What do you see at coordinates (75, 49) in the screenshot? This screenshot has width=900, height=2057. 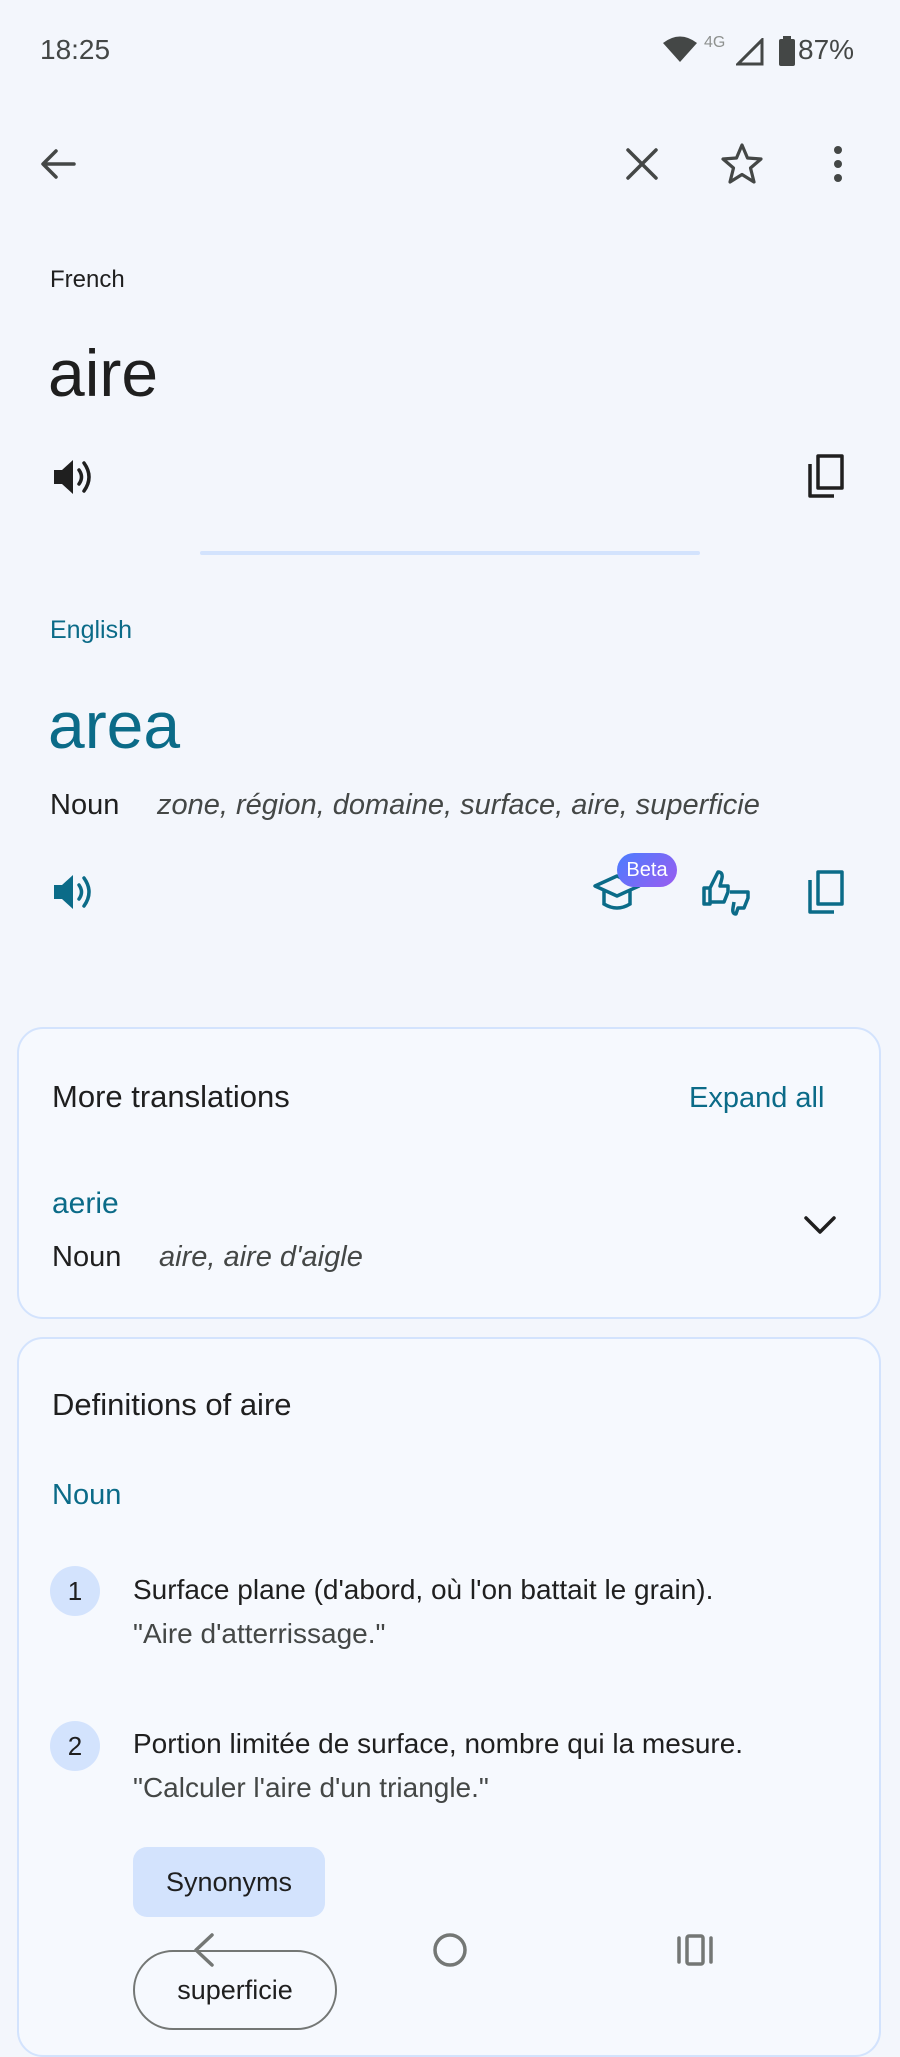 I see `status-time: 18:25` at bounding box center [75, 49].